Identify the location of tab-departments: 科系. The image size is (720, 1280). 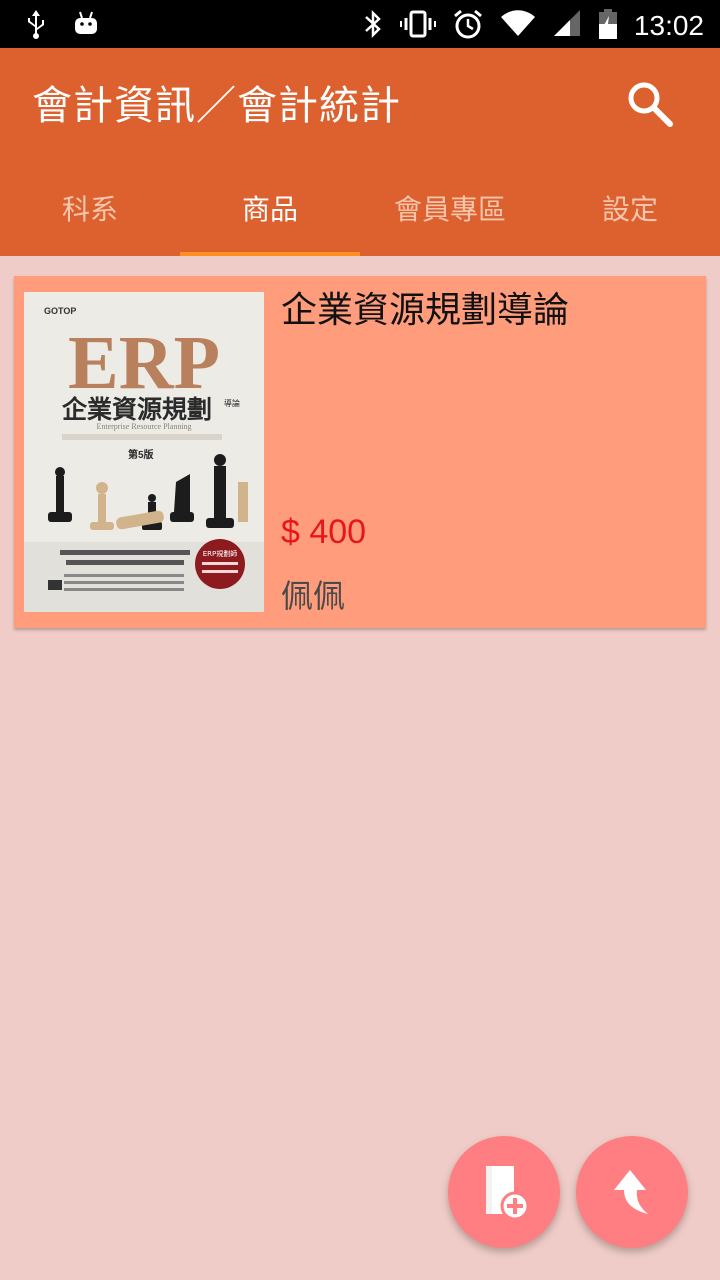
(90, 208).